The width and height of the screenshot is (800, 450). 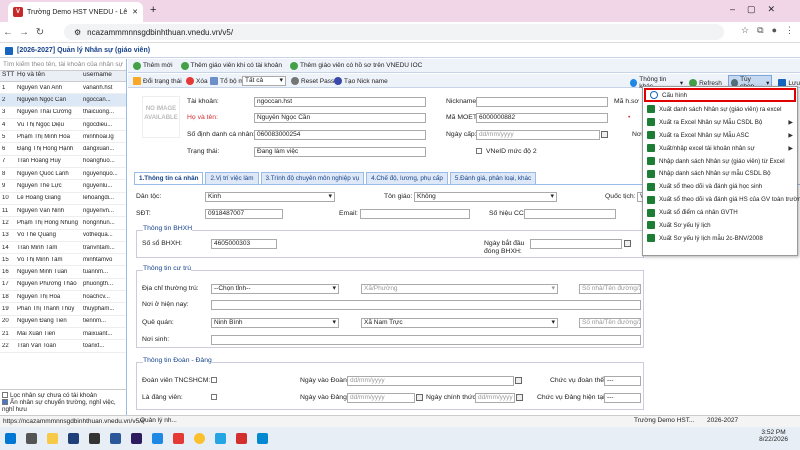 What do you see at coordinates (485, 197) in the screenshot?
I see `religion-select: Không` at bounding box center [485, 197].